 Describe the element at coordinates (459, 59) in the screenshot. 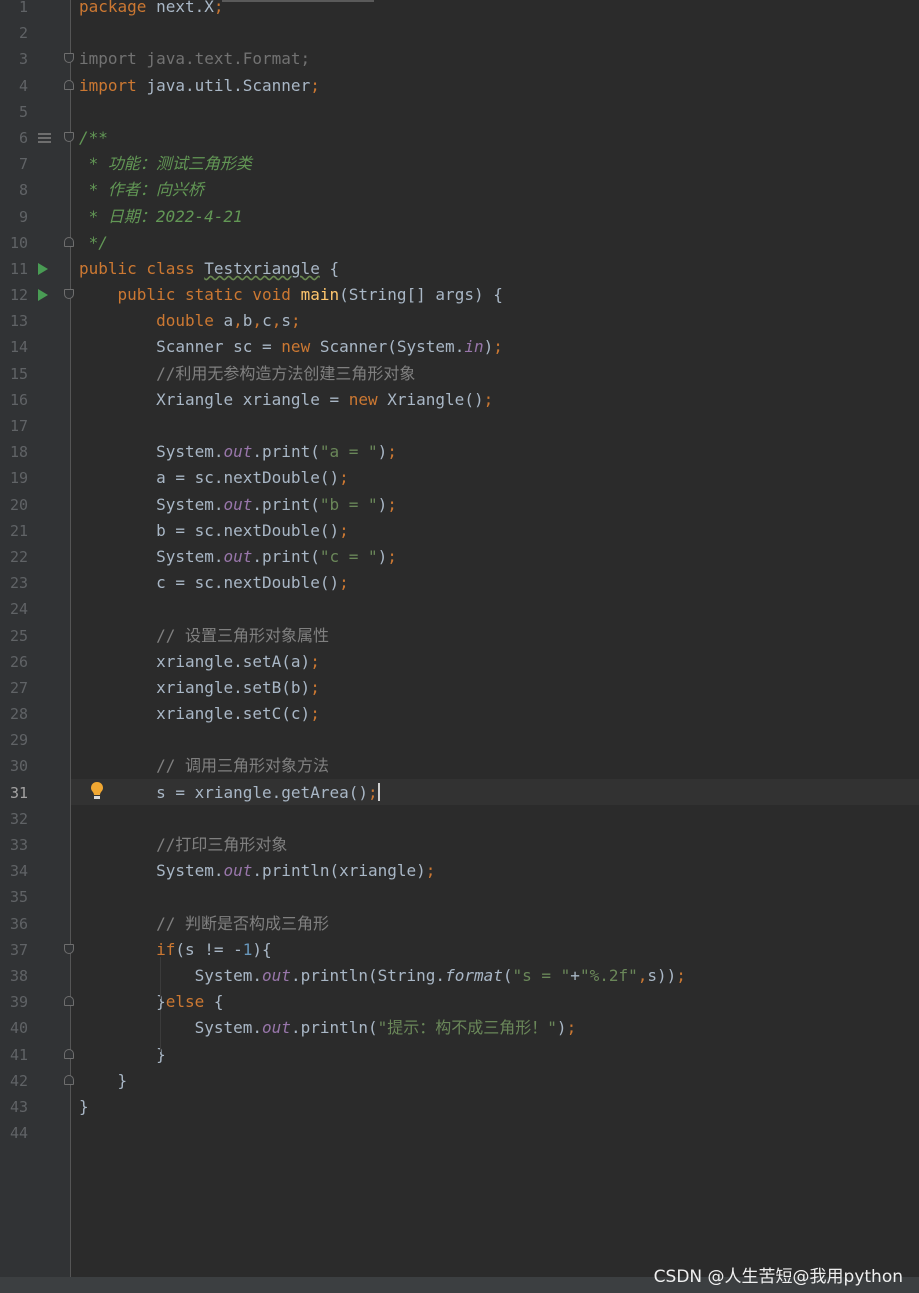

I see `code-line: 3 import java.text.Format;` at that location.